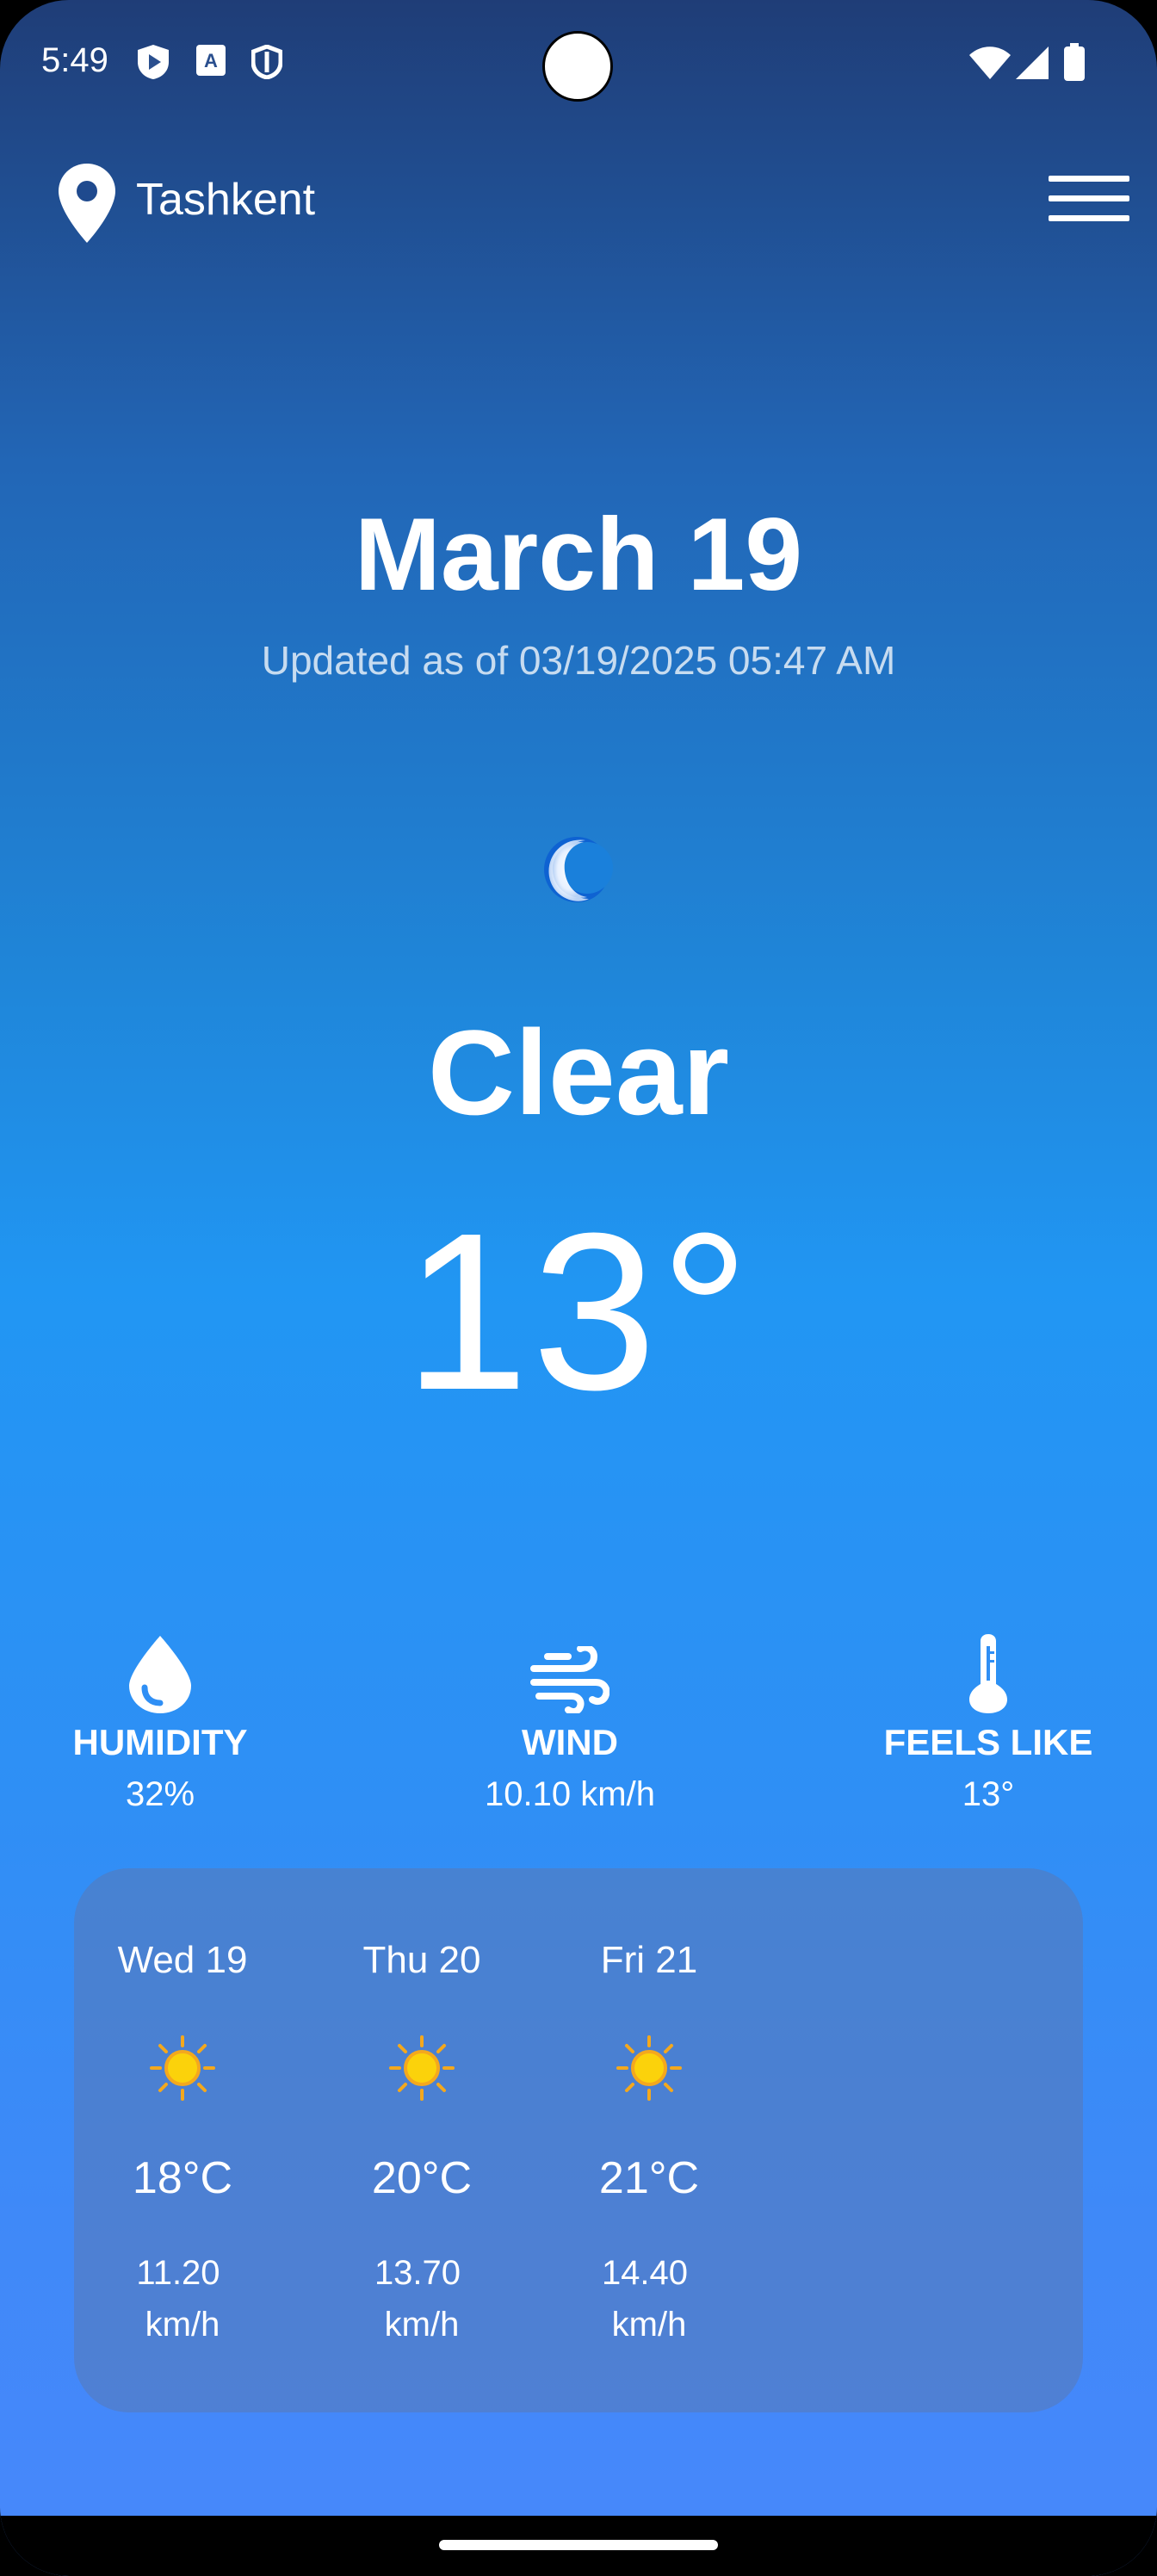 The height and width of the screenshot is (2576, 1157). Describe the element at coordinates (417, 2273) in the screenshot. I see `forecast-wind-value: 13.70` at that location.